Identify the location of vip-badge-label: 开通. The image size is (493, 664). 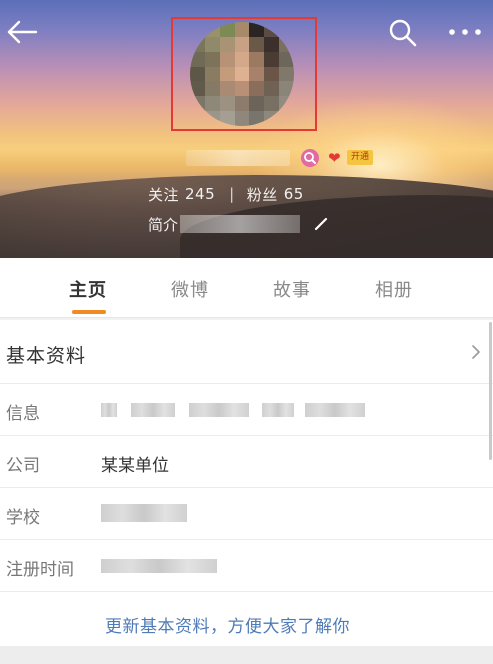
(360, 157).